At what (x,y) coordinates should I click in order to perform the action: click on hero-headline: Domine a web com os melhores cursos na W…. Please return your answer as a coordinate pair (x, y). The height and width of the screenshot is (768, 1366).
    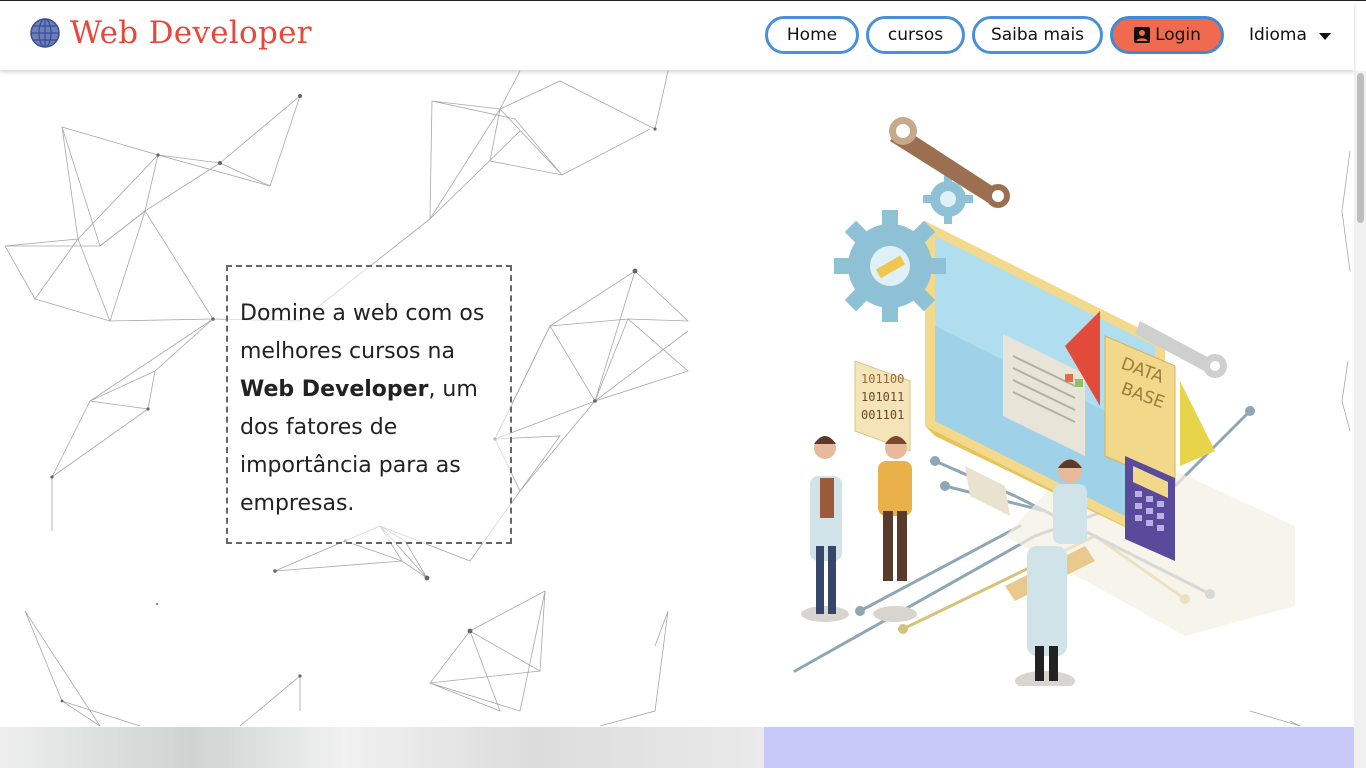
    Looking at the image, I should click on (370, 409).